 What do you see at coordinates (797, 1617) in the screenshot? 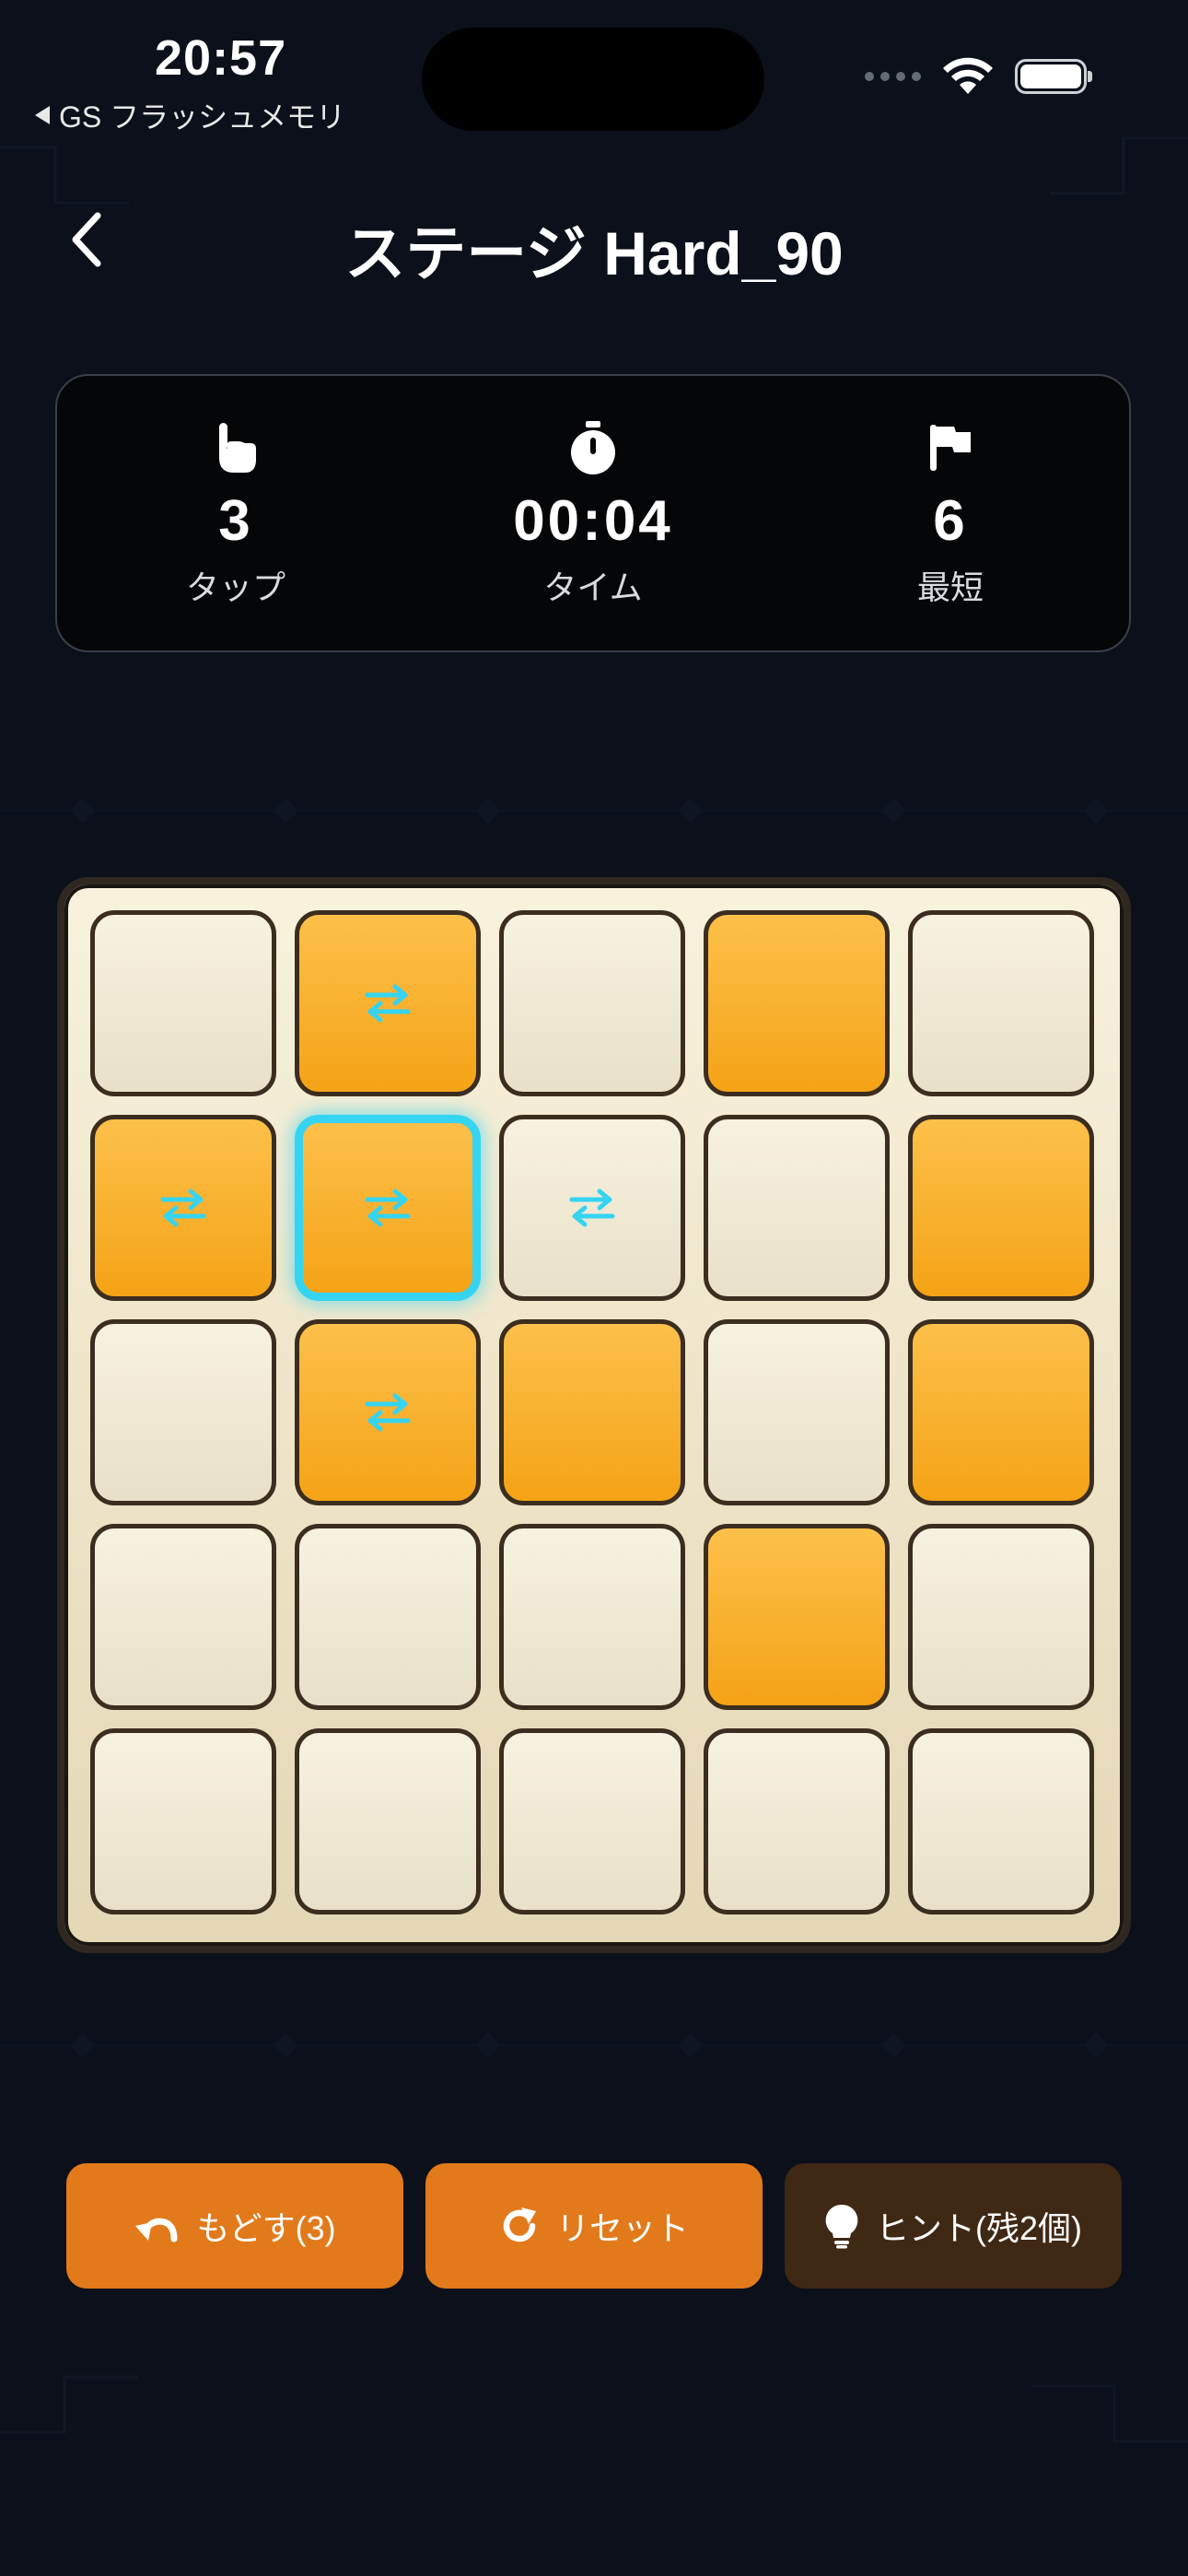
I see `board-cell-r4c4` at bounding box center [797, 1617].